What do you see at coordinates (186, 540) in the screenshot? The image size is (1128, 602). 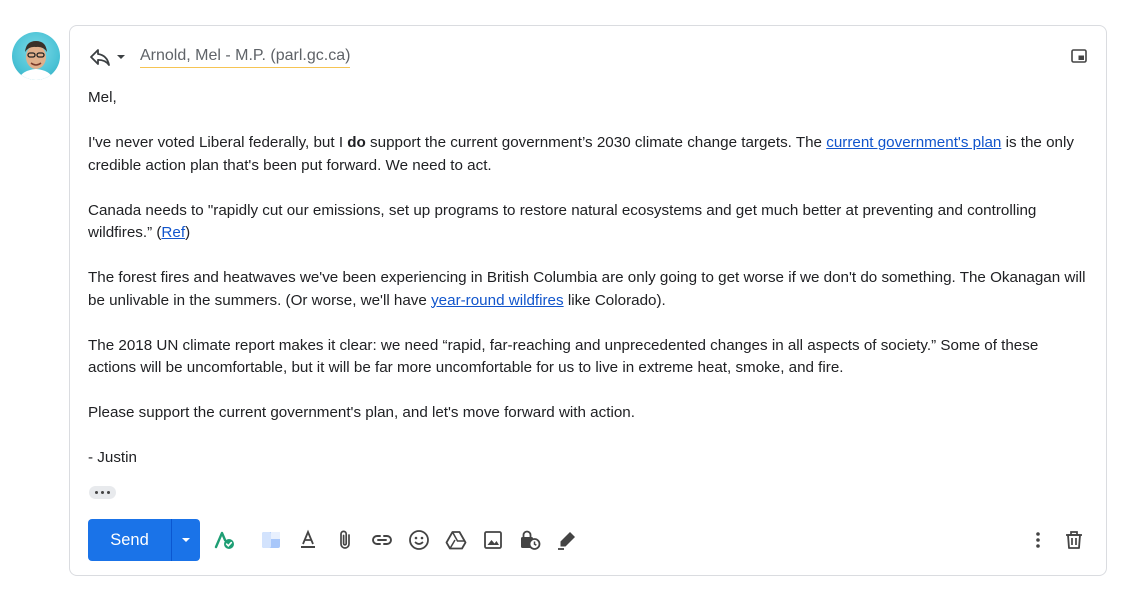 I see `send-options-dropdown-icon` at bounding box center [186, 540].